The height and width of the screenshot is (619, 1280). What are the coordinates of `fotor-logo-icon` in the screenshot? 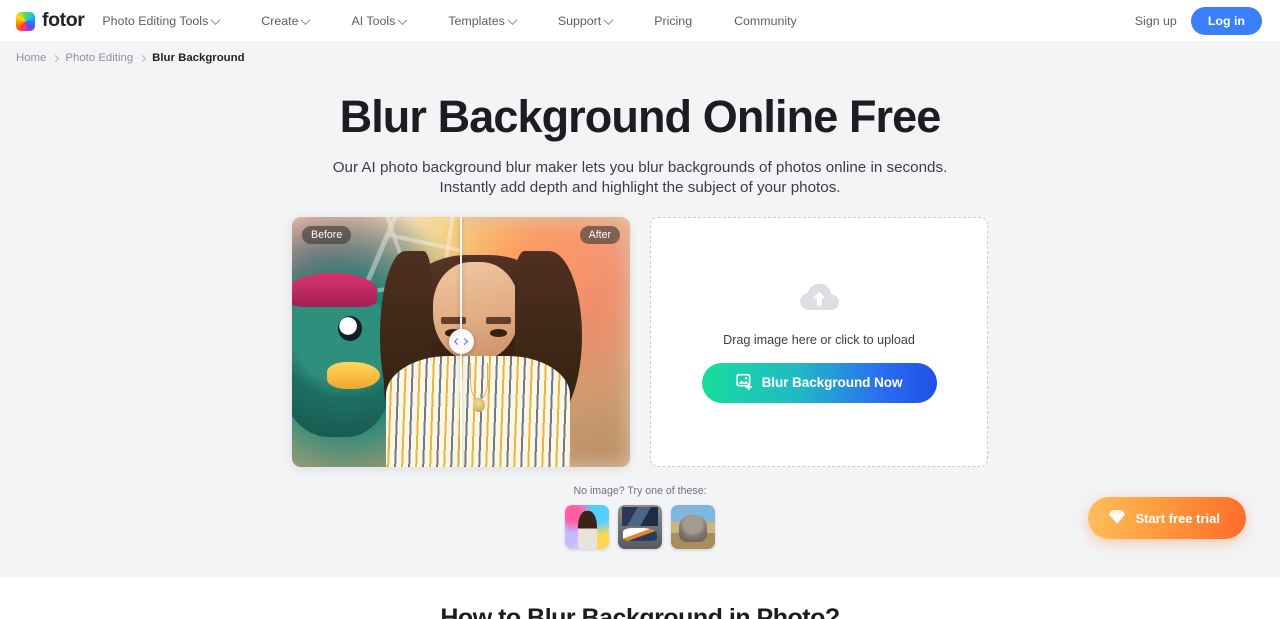 It's located at (25, 21).